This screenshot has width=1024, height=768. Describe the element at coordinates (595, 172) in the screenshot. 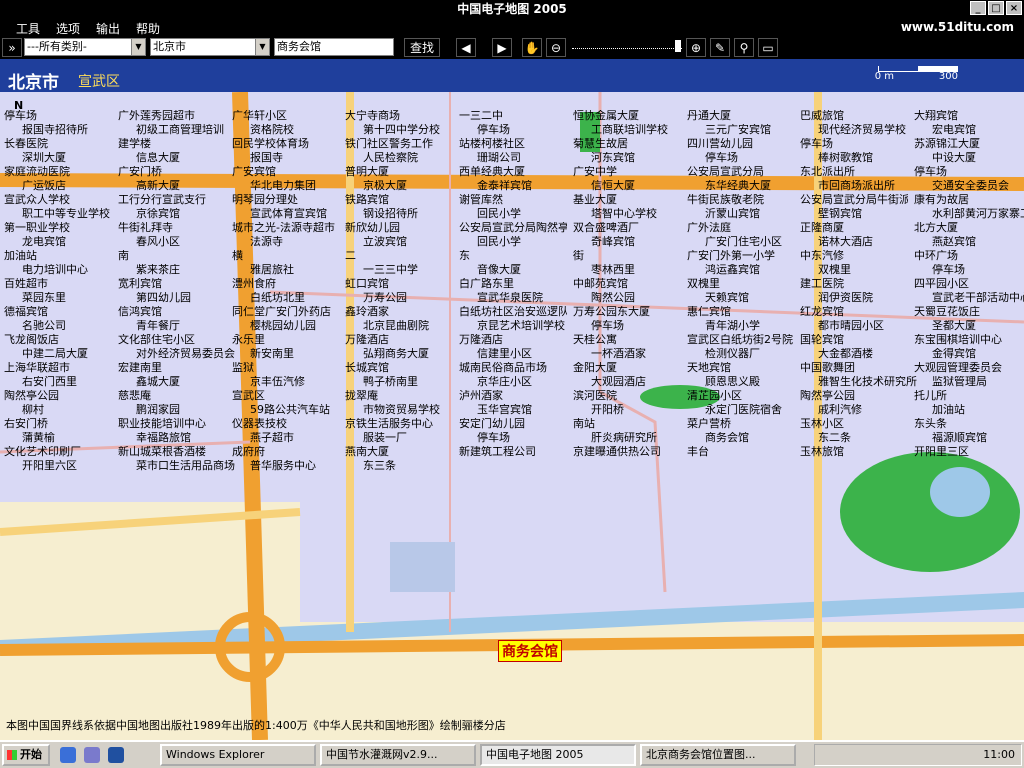

I see `map-label: 广安中学` at that location.